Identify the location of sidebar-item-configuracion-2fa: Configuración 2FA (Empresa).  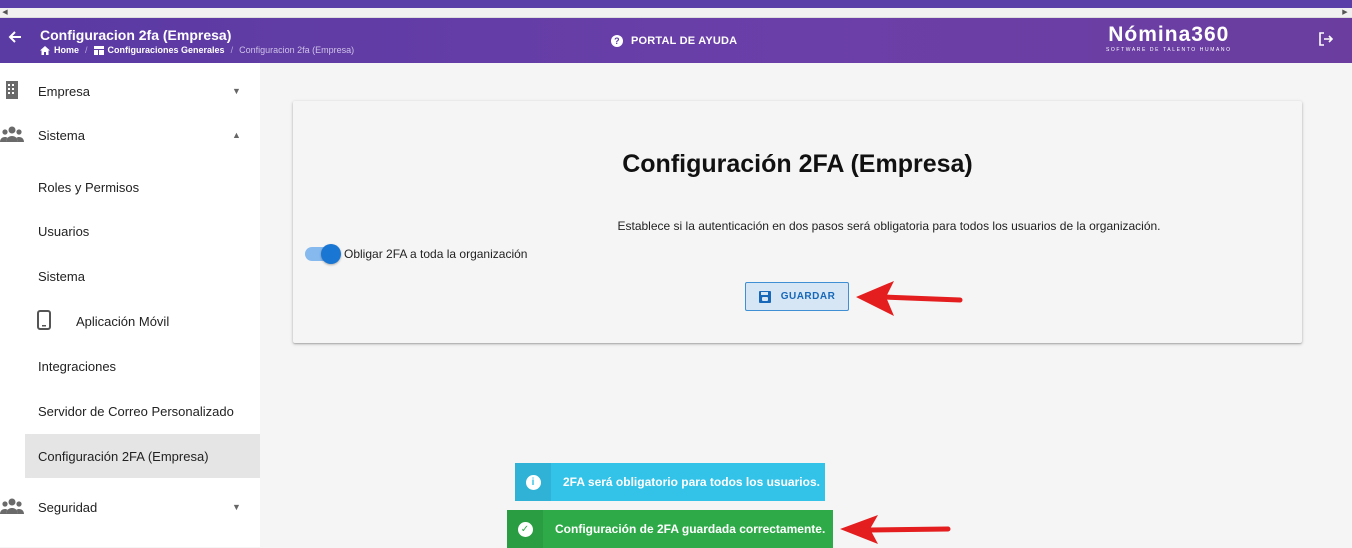
(142, 456).